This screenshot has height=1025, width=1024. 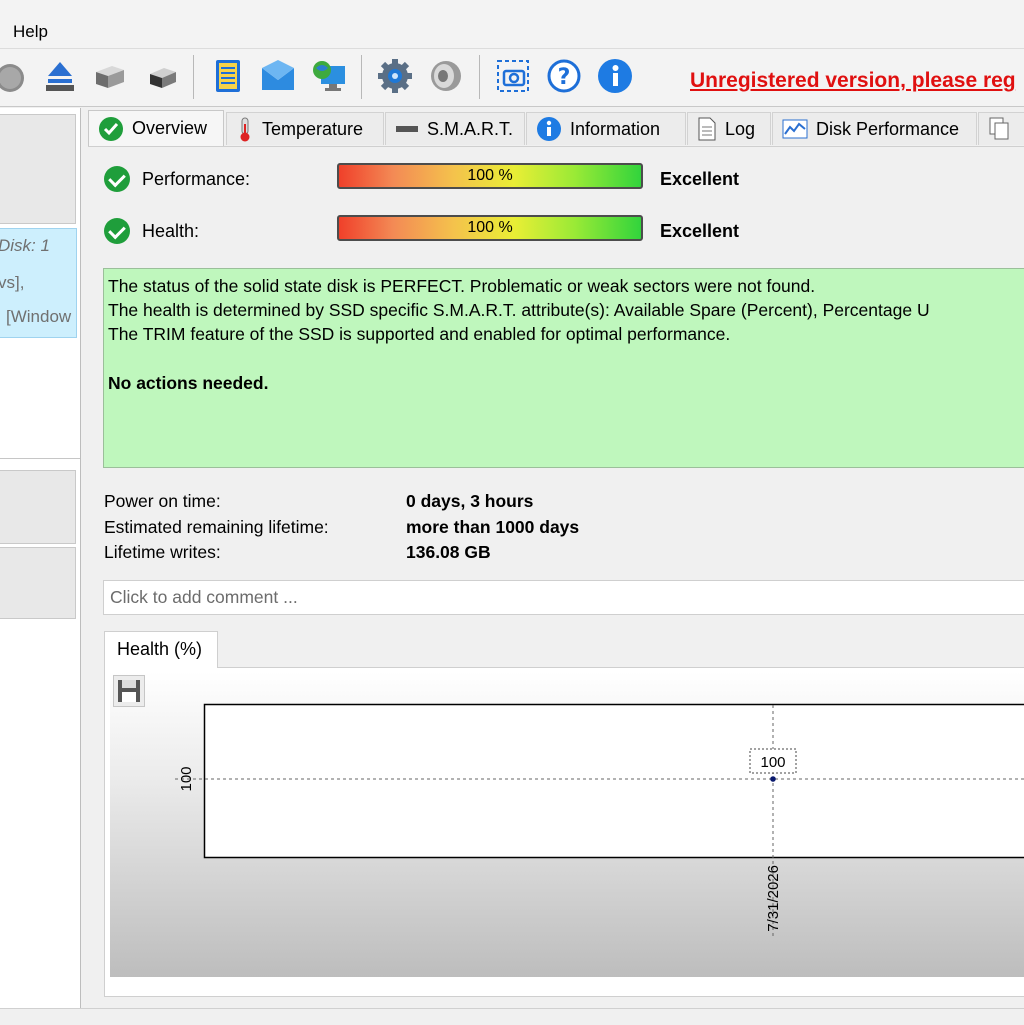 What do you see at coordinates (773, 779) in the screenshot?
I see `data-point` at bounding box center [773, 779].